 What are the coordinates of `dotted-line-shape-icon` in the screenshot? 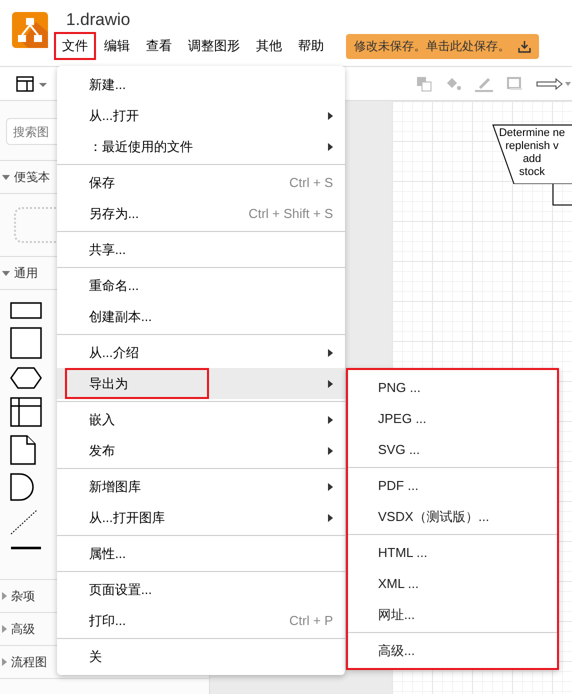 It's located at (24, 522).